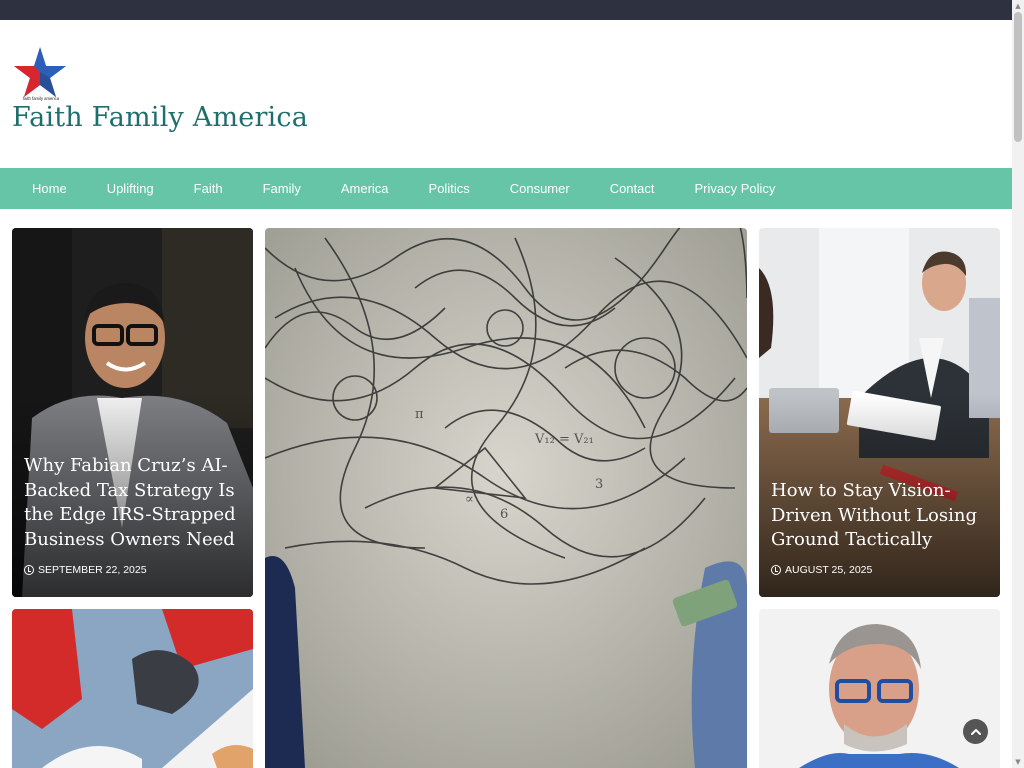 This screenshot has width=1024, height=768. I want to click on site-title: Faith Family America, so click(160, 117).